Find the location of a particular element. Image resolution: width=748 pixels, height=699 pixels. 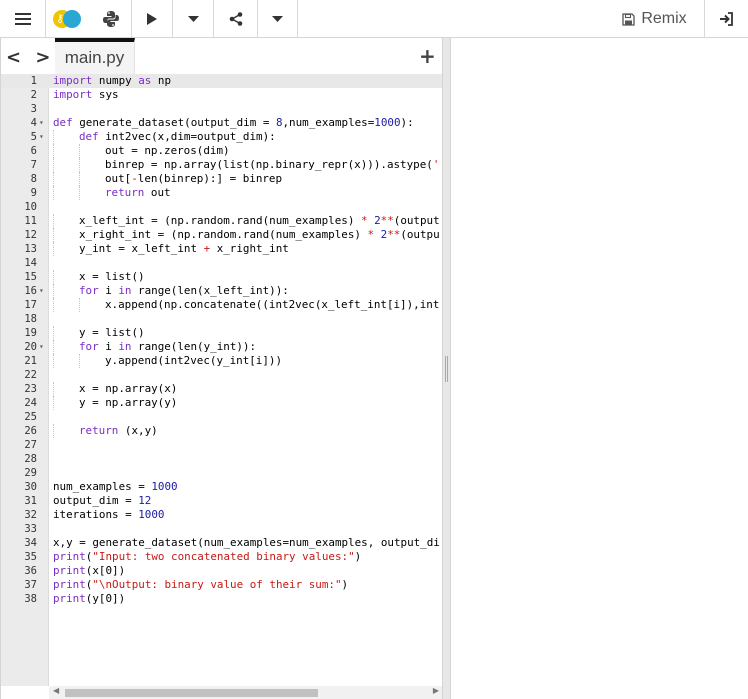

login-button is located at coordinates (726, 19).